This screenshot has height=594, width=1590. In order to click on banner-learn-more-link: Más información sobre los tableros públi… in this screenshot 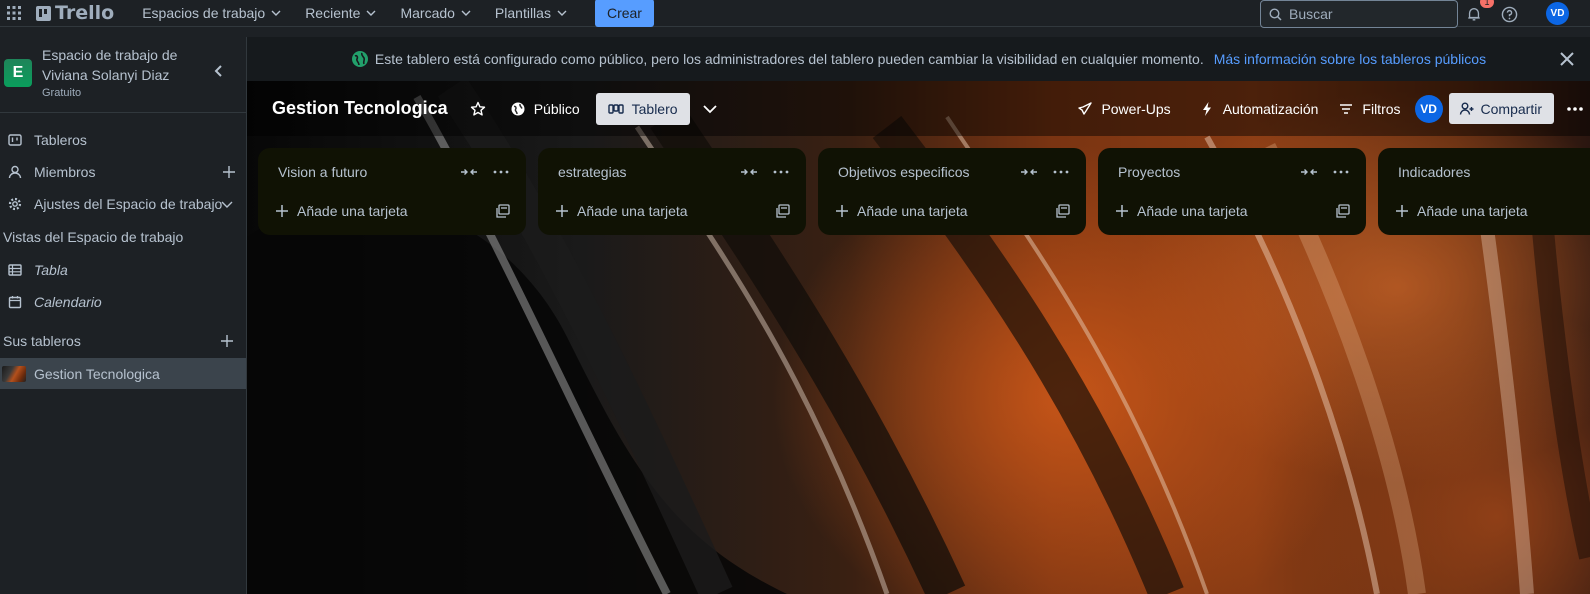, I will do `click(1350, 59)`.